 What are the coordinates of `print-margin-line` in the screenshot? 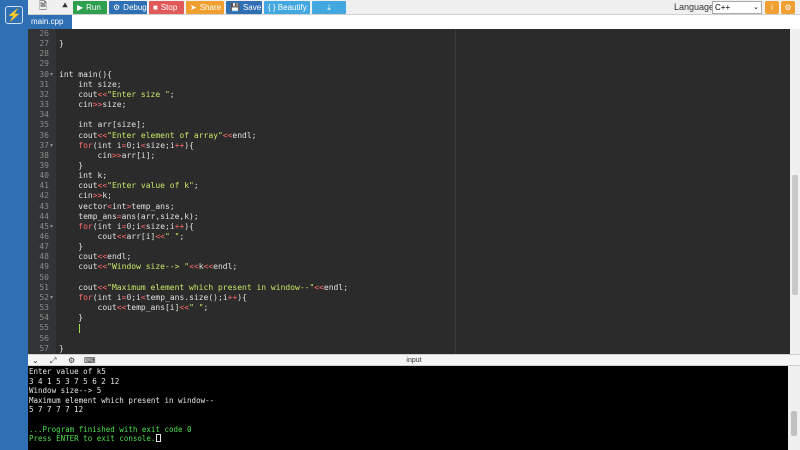 It's located at (455, 191).